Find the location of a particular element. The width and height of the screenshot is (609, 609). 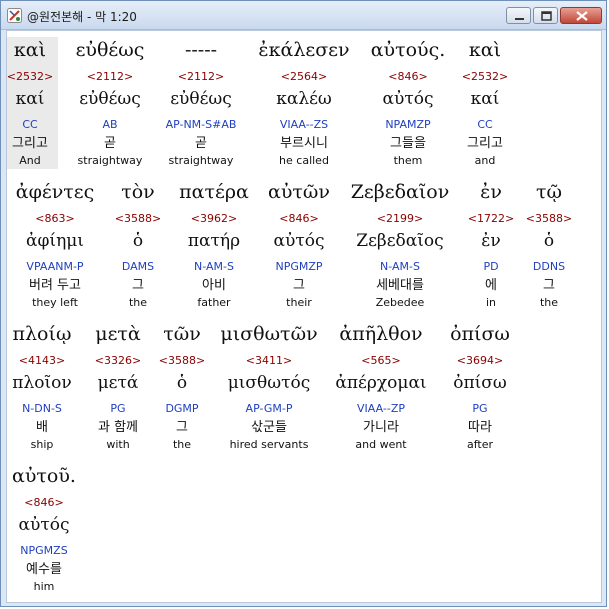

parsing-code: NPGMZS is located at coordinates (44, 550).